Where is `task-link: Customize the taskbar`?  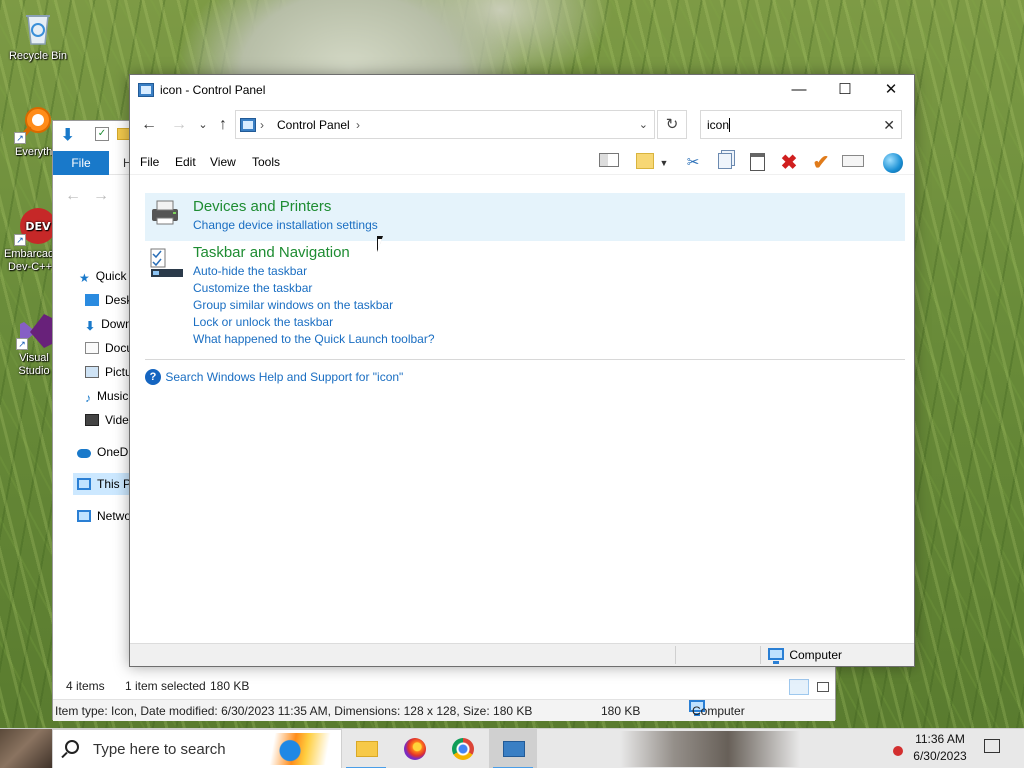
task-link: Customize the taskbar is located at coordinates (252, 288).